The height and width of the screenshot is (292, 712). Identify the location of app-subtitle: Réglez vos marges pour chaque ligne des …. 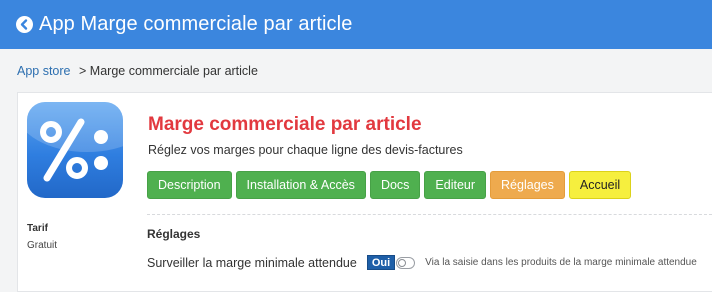
(305, 150).